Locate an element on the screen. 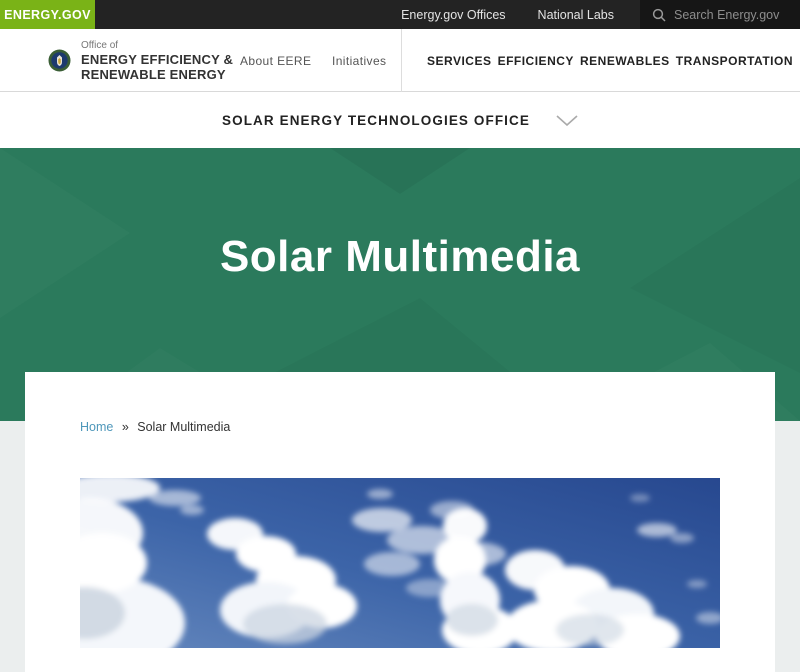 The width and height of the screenshot is (800, 672). search-box is located at coordinates (720, 14).